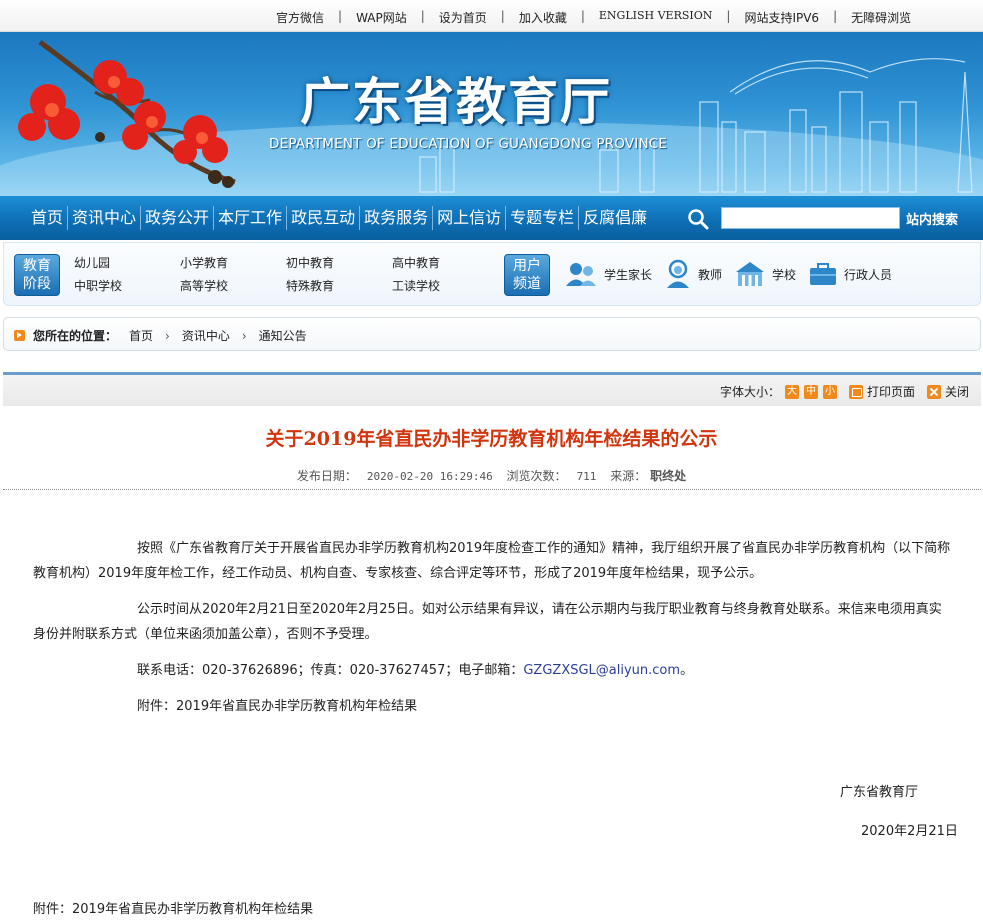 This screenshot has height=923, width=983. What do you see at coordinates (628, 476) in the screenshot?
I see `source-label: 来源：` at bounding box center [628, 476].